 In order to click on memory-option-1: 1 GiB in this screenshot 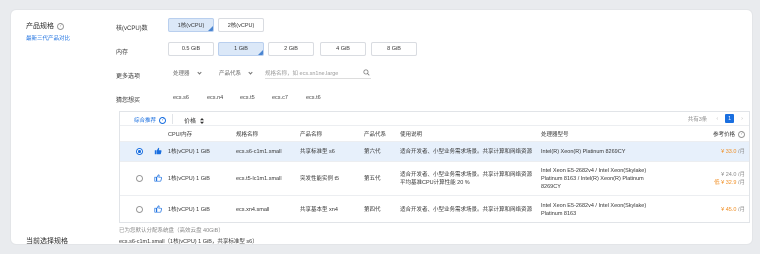, I will do `click(241, 49)`.